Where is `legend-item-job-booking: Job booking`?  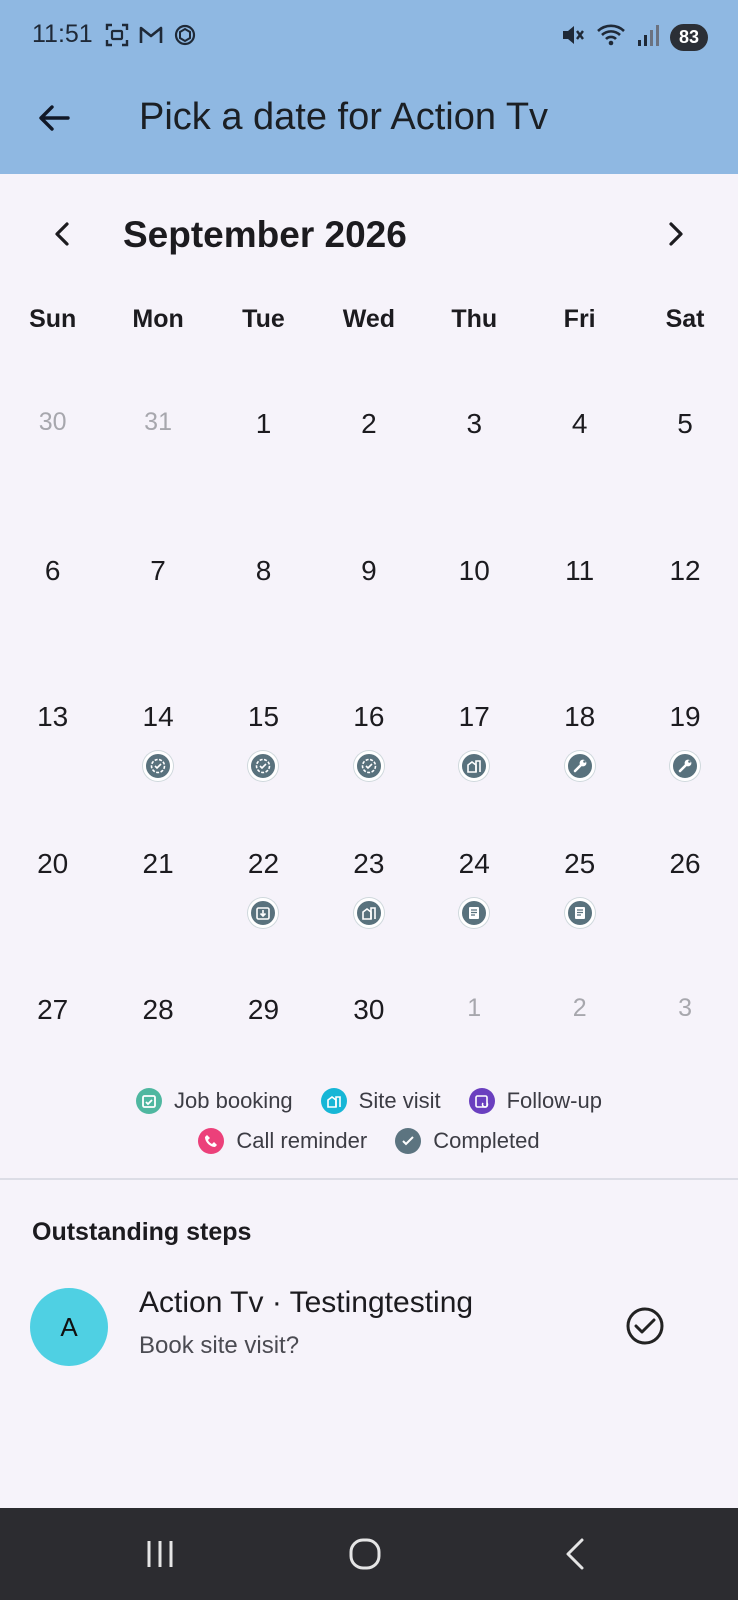
legend-item-job-booking: Job booking is located at coordinates (214, 1101).